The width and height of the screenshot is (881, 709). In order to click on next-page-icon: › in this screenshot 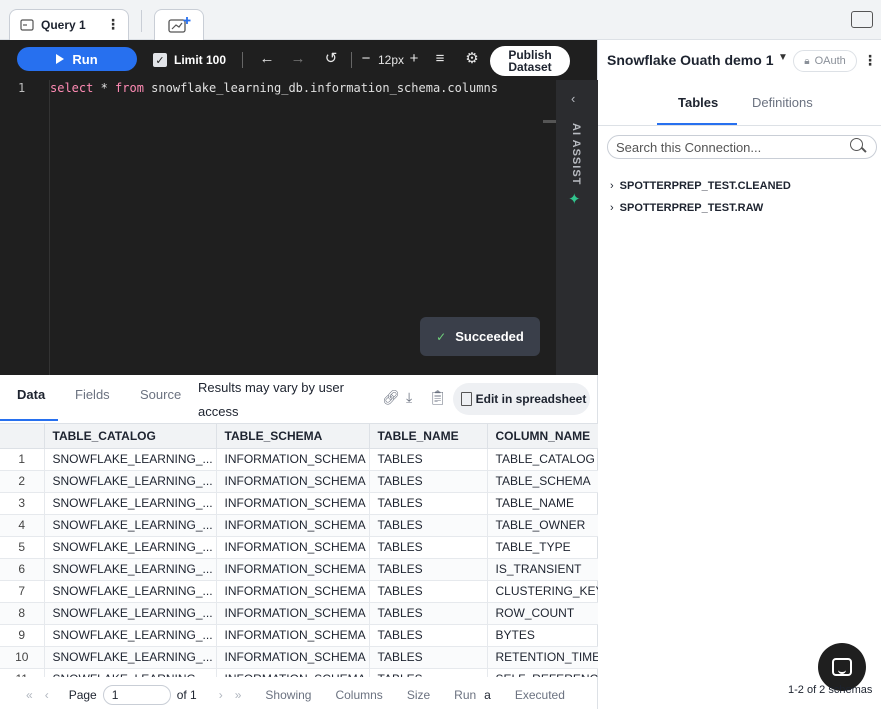, I will do `click(221, 695)`.